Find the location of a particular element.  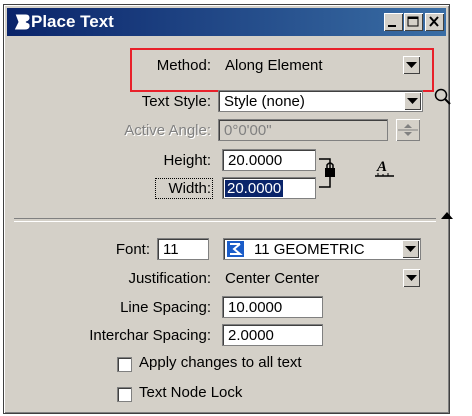

magnifier-icon is located at coordinates (443, 98).